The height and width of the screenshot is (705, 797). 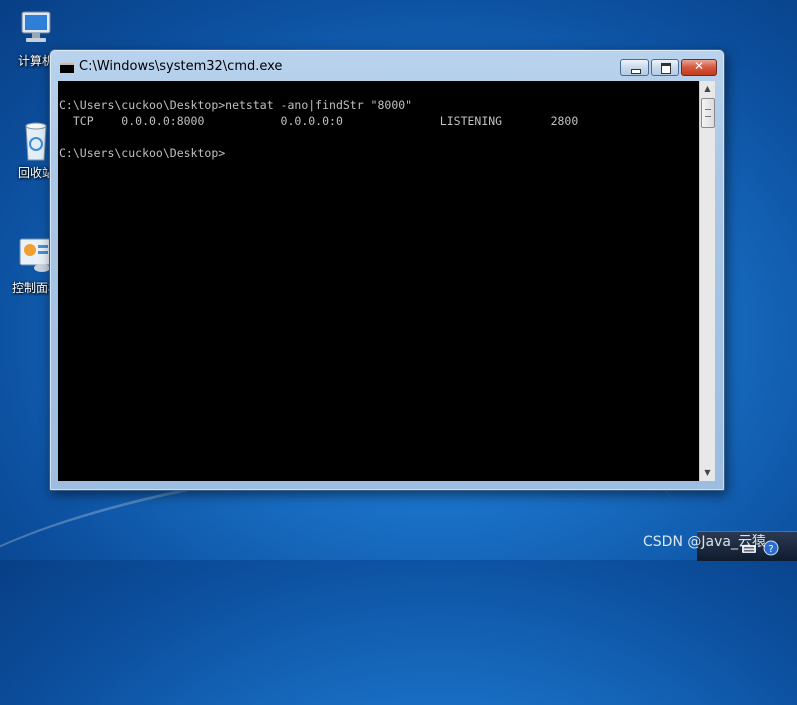 I want to click on minimize-icon, so click(x=636, y=71).